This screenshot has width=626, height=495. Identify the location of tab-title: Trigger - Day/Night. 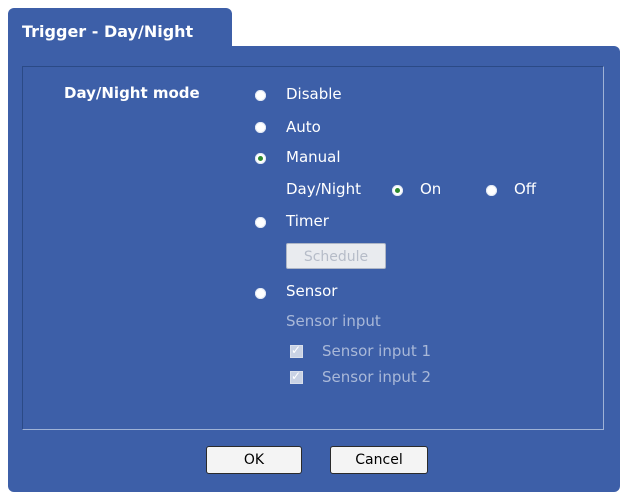
(108, 31).